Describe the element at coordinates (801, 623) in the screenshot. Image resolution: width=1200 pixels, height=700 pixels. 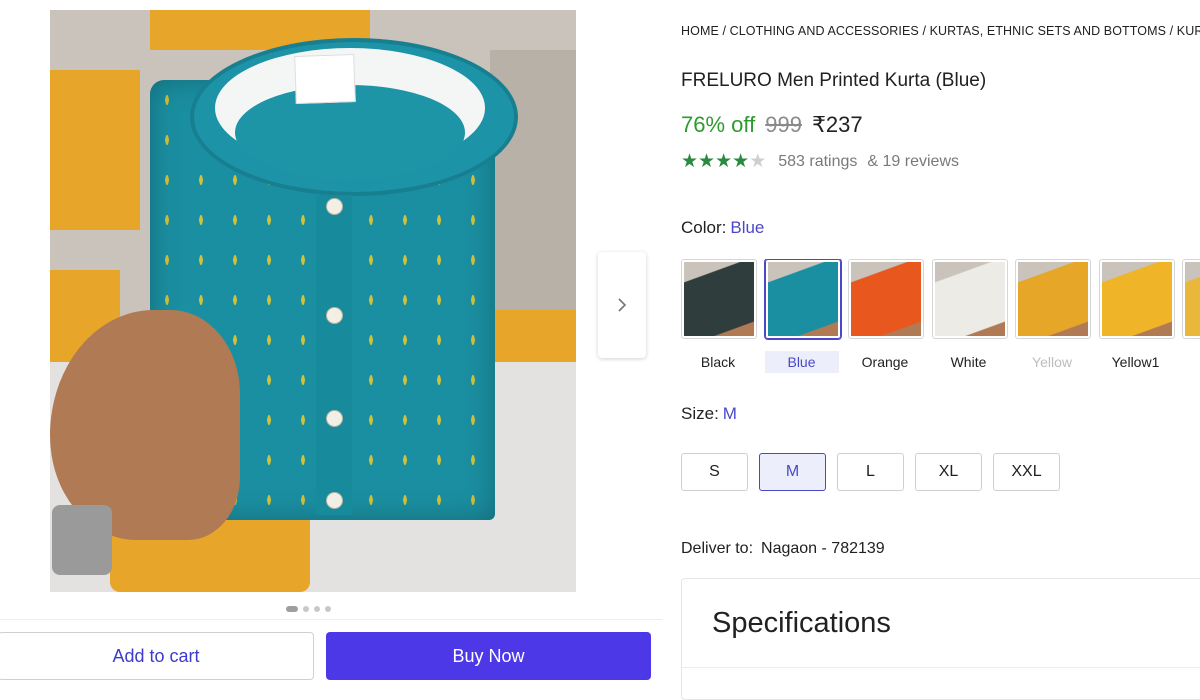
I see `specifications-title: Specifications` at that location.